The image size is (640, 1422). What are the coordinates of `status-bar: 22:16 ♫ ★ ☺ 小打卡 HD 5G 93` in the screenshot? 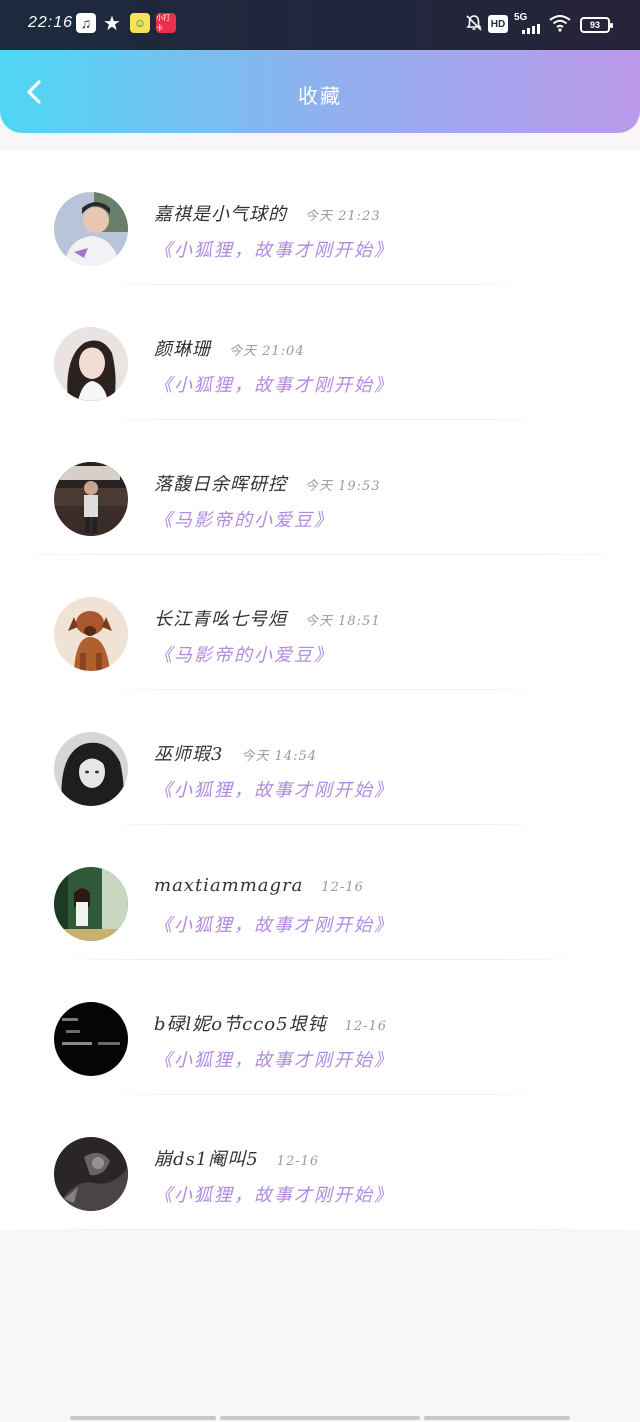 It's located at (320, 25).